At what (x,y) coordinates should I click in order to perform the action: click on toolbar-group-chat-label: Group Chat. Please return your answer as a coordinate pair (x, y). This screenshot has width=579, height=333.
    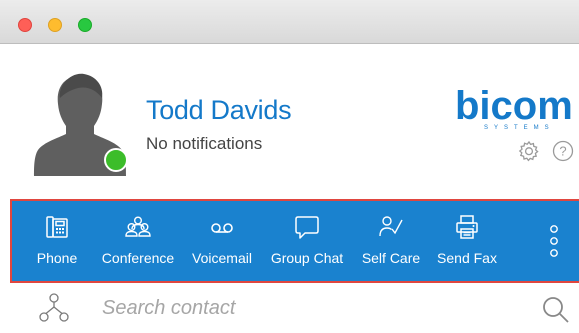
    Looking at the image, I should click on (307, 258).